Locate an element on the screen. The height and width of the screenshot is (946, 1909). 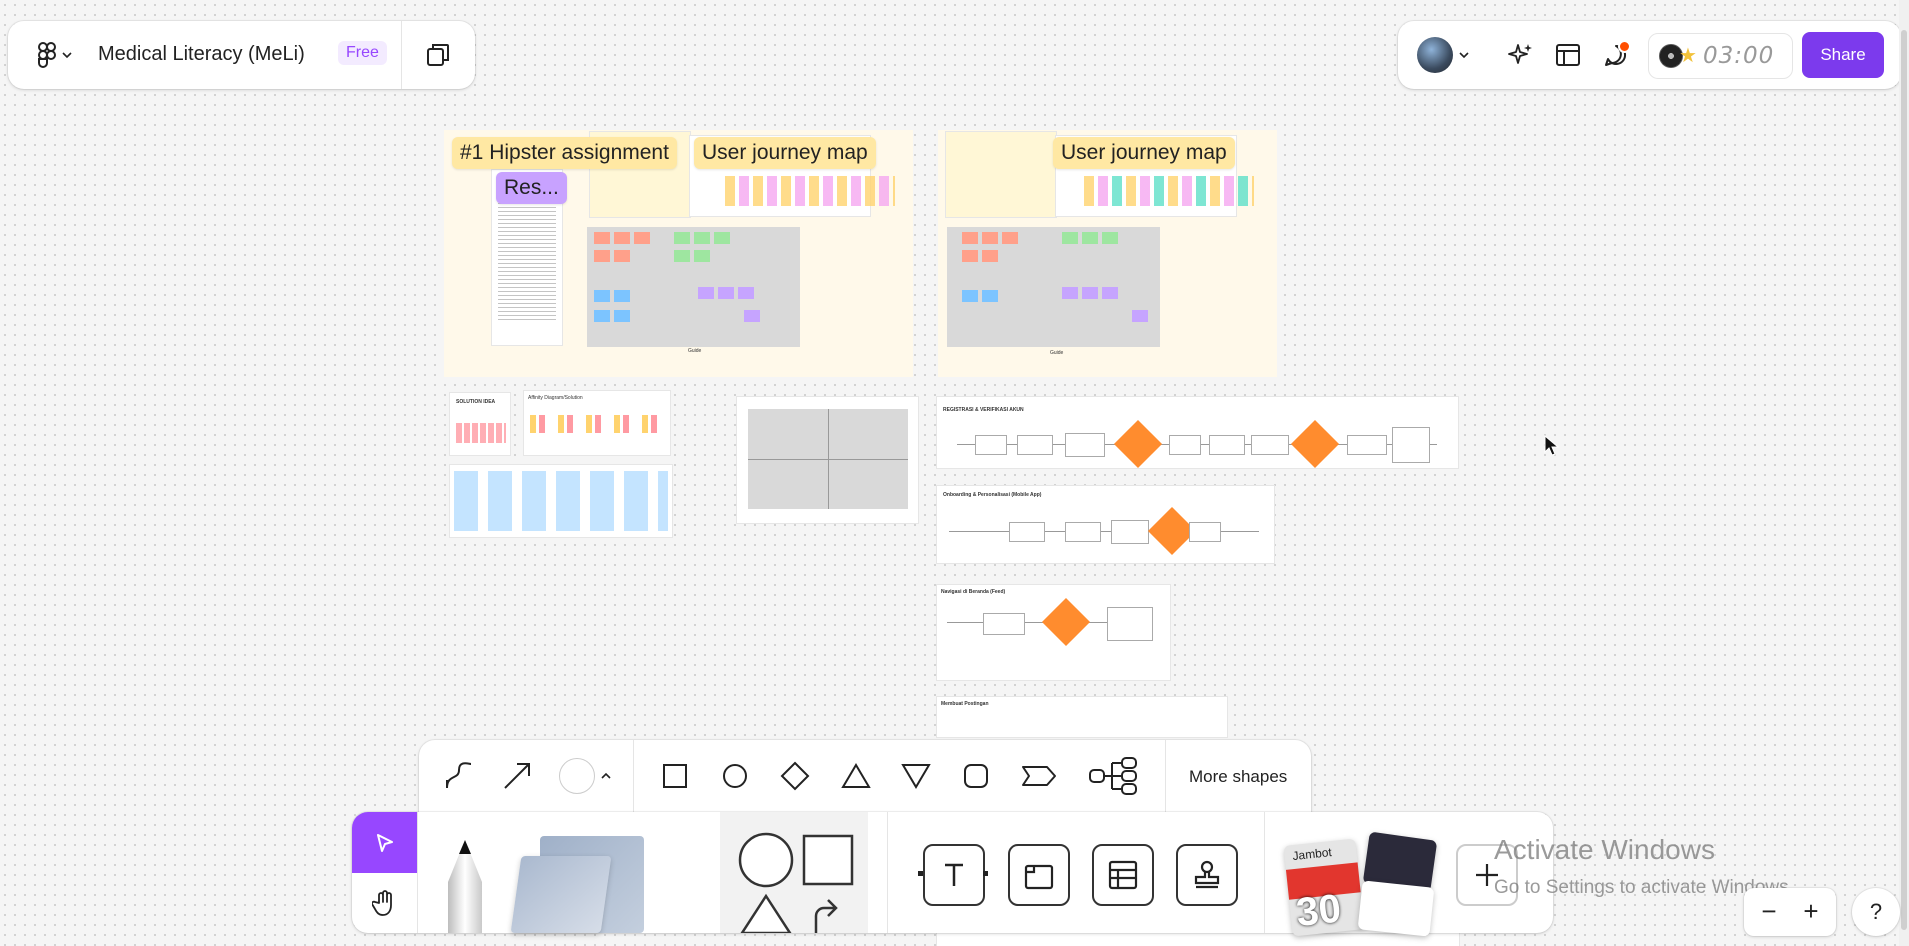
ellipse-tool is located at coordinates (735, 776).